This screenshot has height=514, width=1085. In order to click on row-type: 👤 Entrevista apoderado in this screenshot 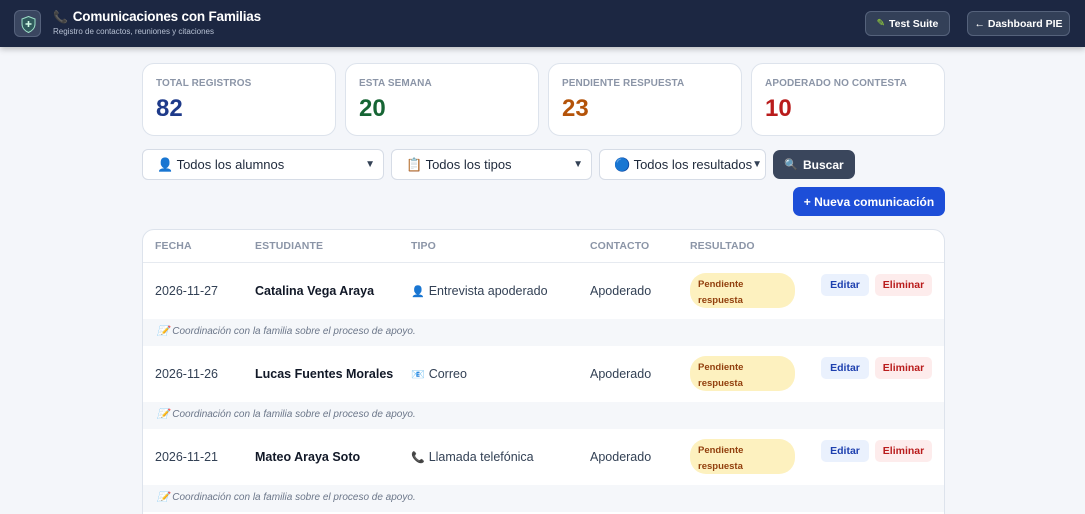, I will do `click(479, 291)`.